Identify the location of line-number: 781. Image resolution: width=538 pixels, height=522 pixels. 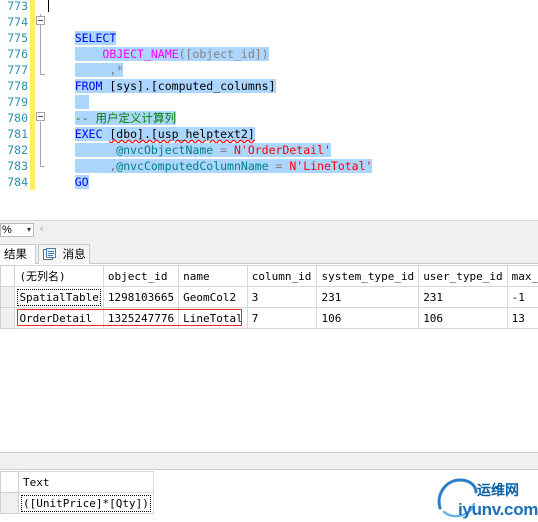
(17, 134).